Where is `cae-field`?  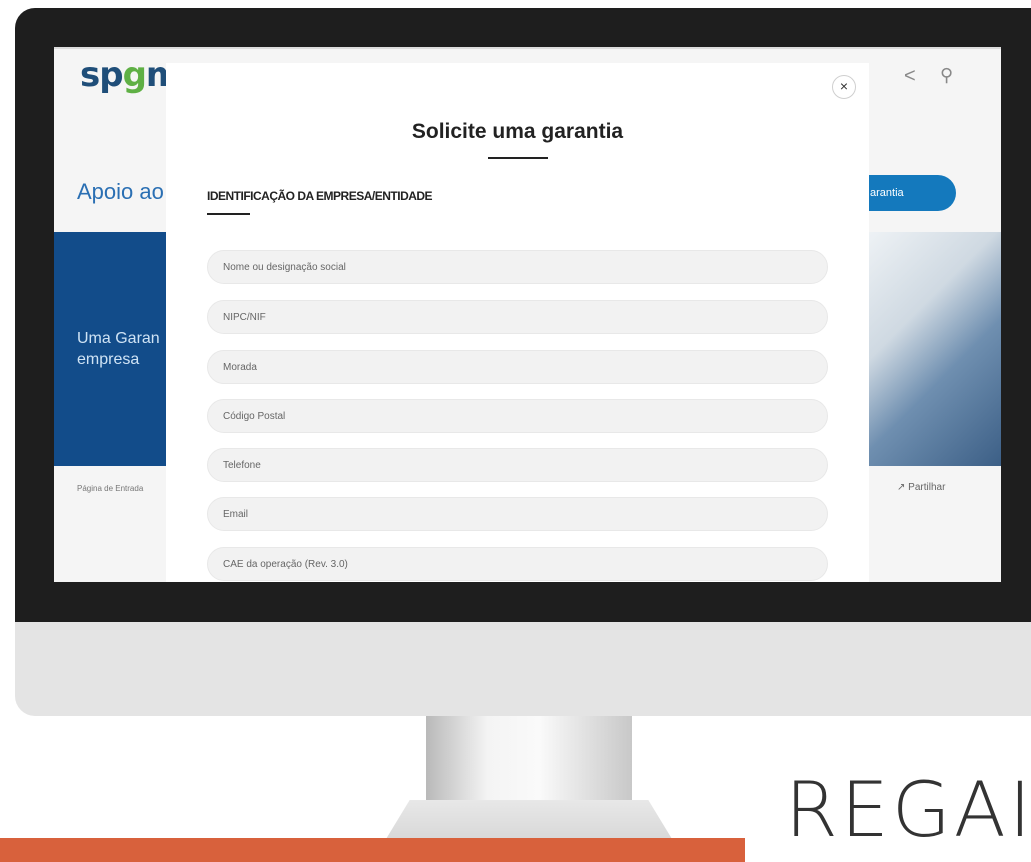
cae-field is located at coordinates (517, 564).